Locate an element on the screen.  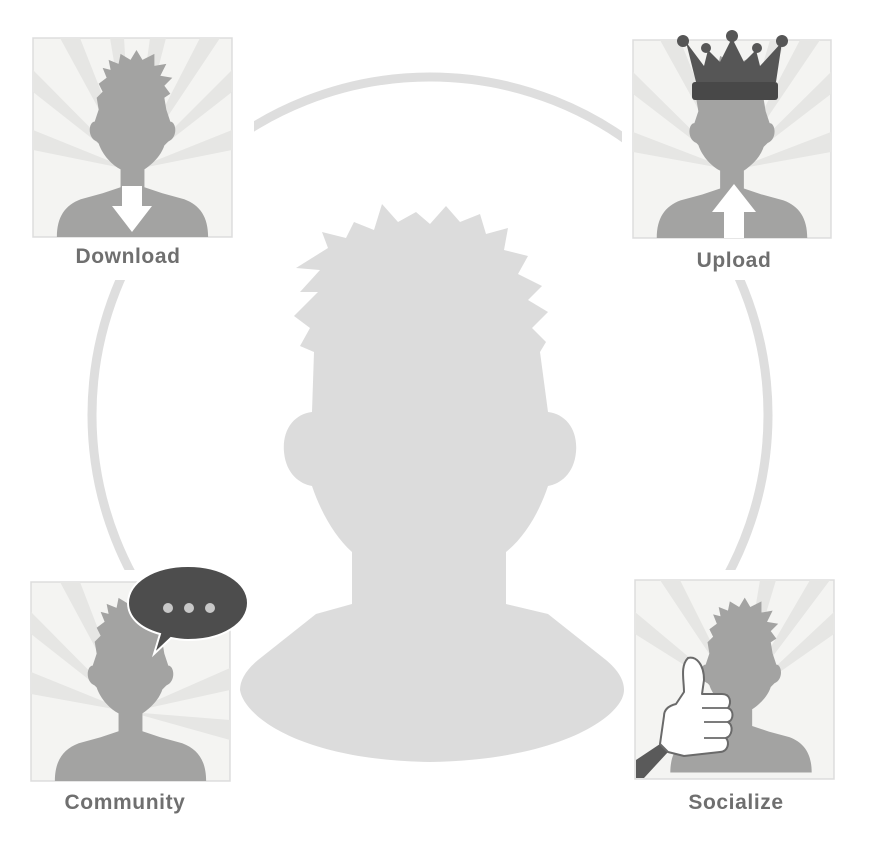
community-label: Community is located at coordinates (125, 803).